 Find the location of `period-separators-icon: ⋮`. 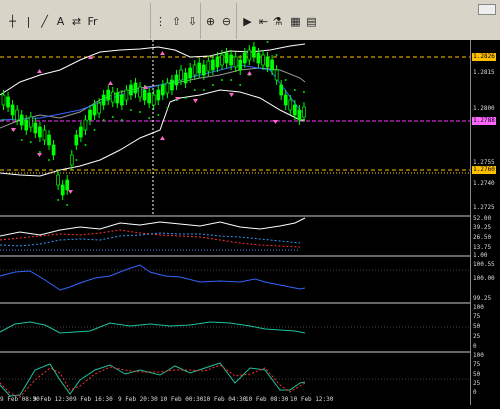

period-separators-icon: ⋮ is located at coordinates (160, 21).